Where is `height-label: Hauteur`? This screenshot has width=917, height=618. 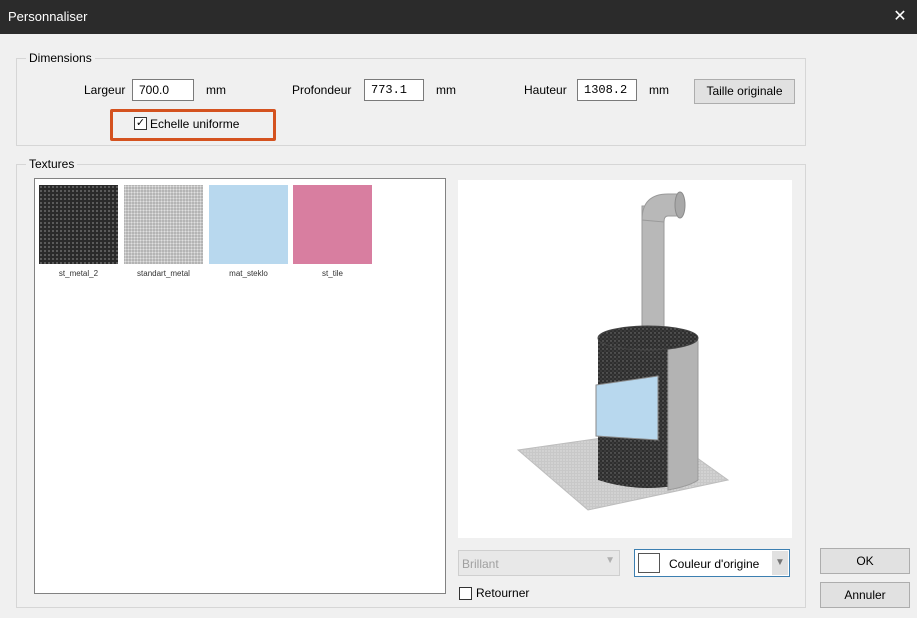
height-label: Hauteur is located at coordinates (545, 90).